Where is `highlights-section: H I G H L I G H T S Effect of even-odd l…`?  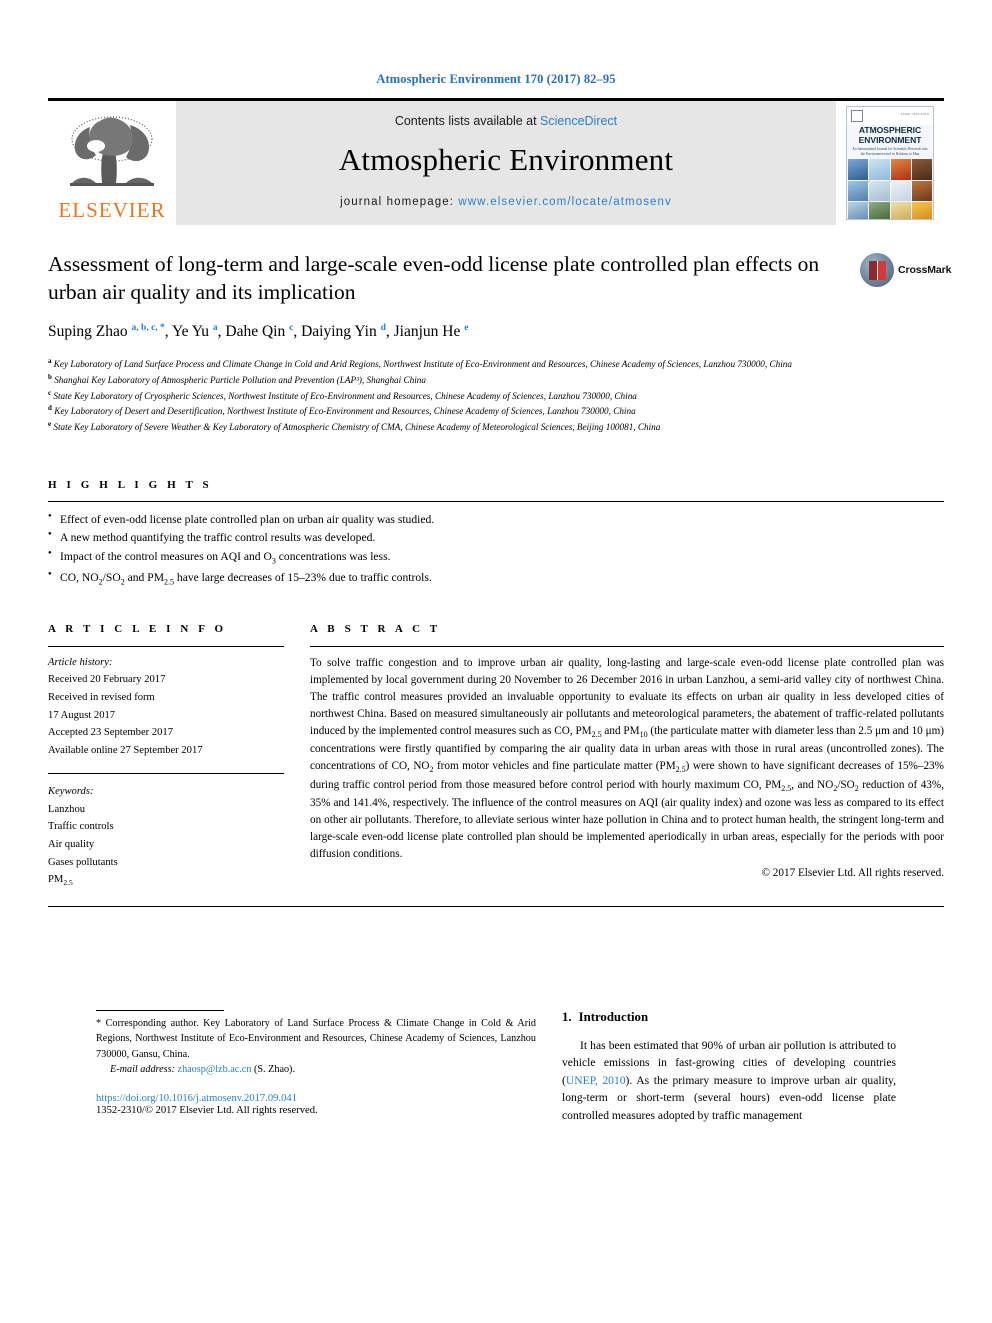
highlights-section: H I G H L I G H T S Effect of even-odd l… is located at coordinates (496, 534).